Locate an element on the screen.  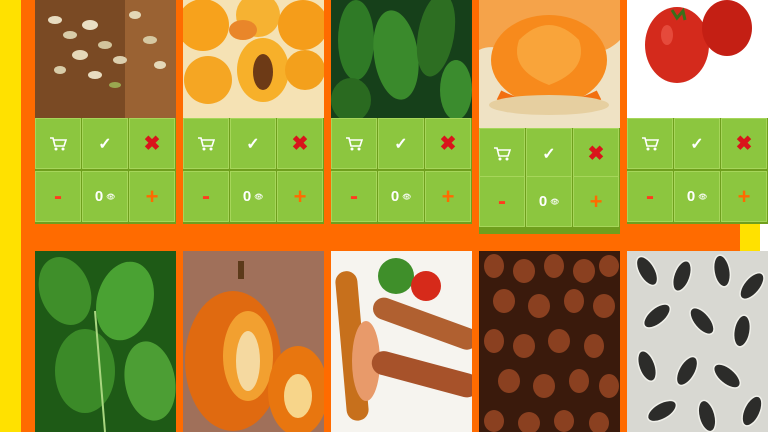
hazelnuts-image is located at coordinates (549, 341).